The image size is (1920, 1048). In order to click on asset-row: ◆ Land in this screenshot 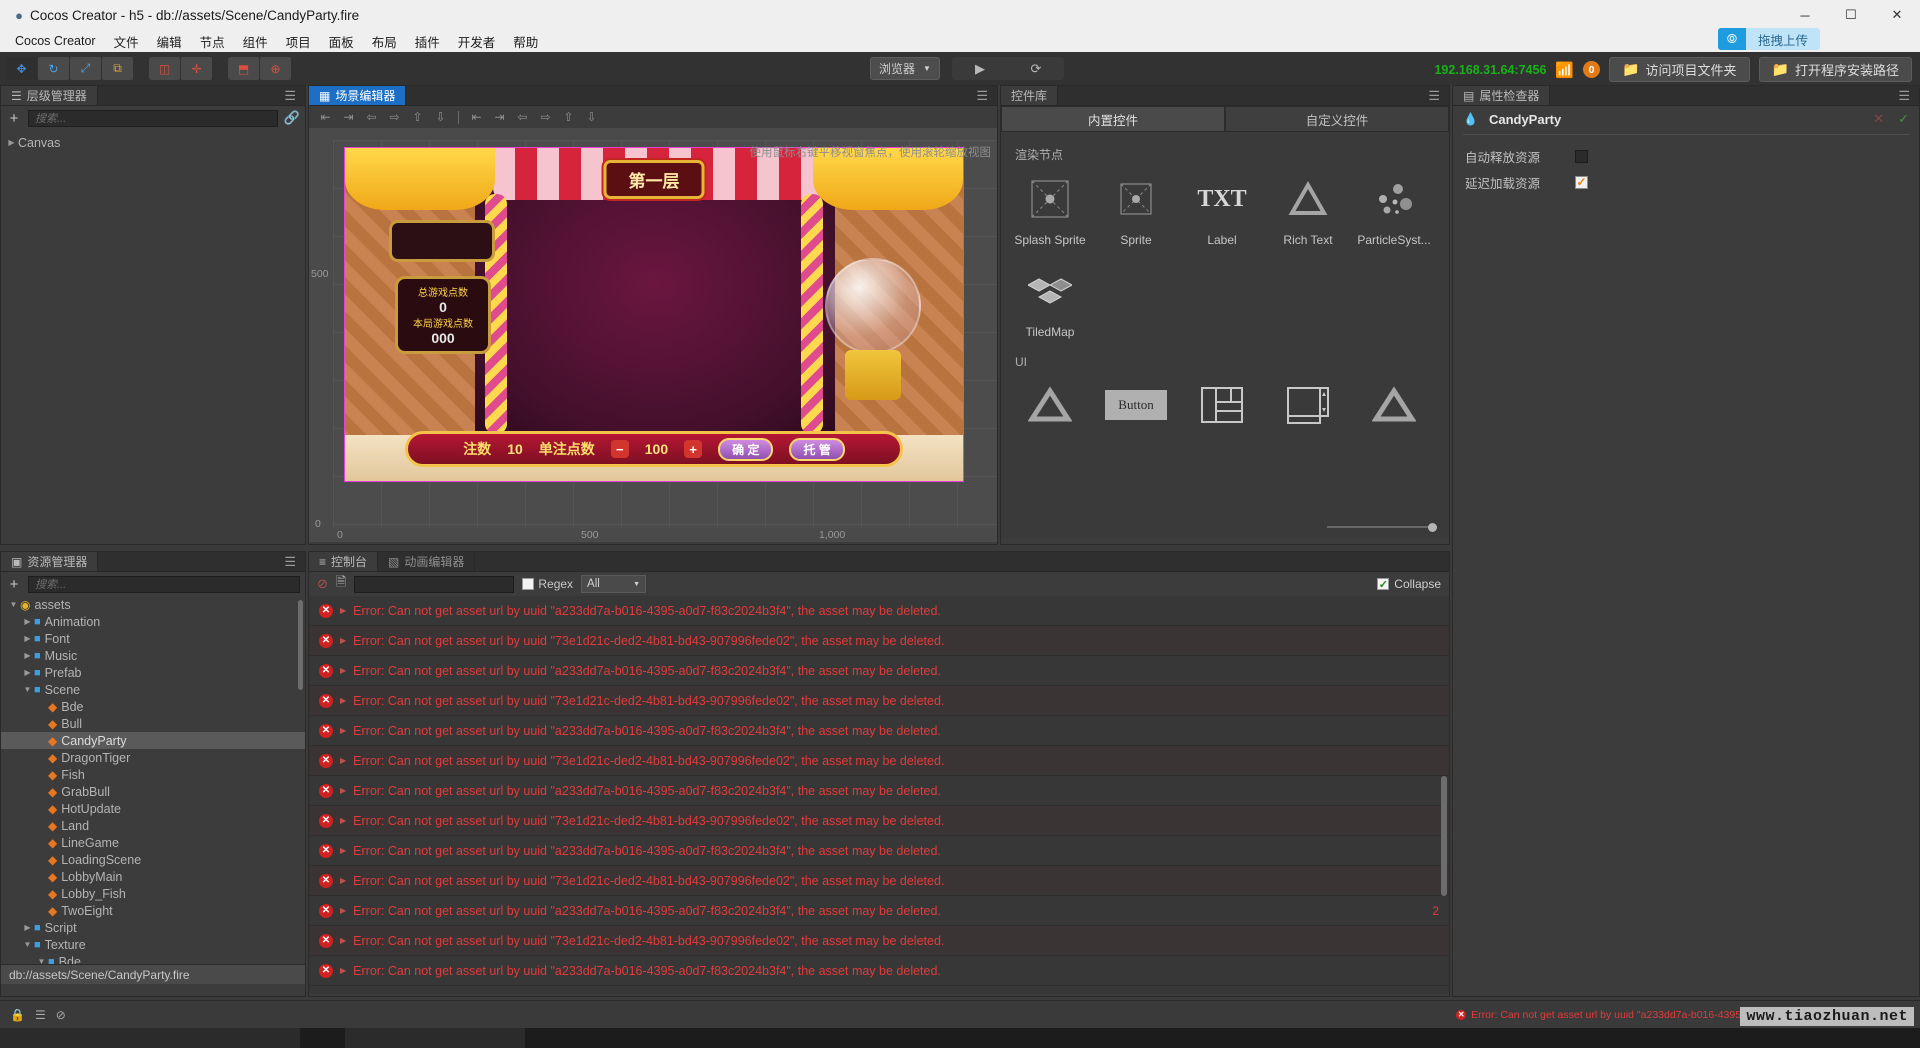, I will do `click(153, 825)`.